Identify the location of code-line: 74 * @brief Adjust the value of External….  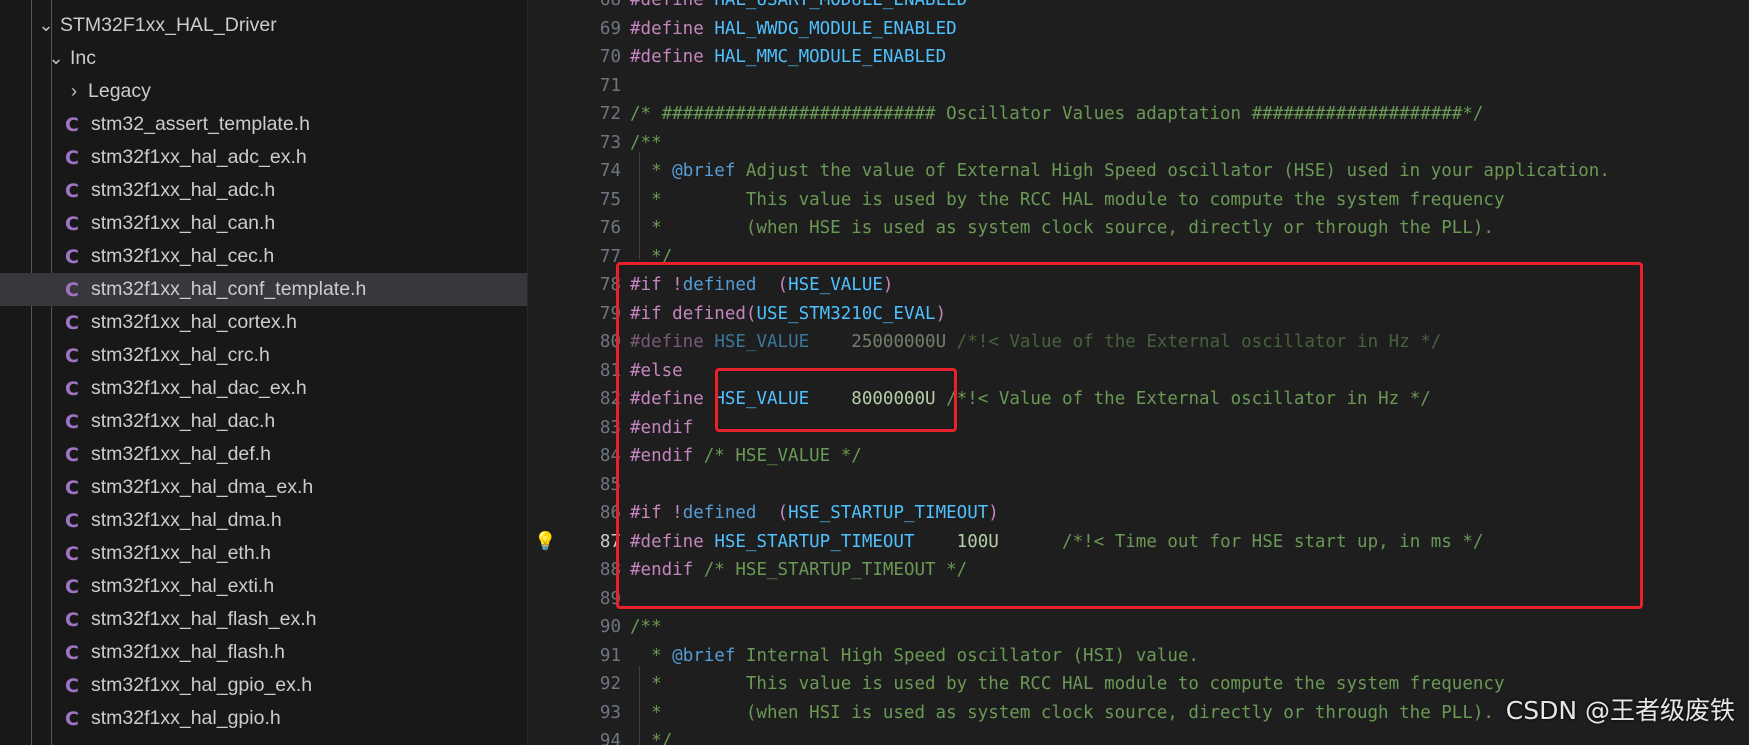
(1138, 171).